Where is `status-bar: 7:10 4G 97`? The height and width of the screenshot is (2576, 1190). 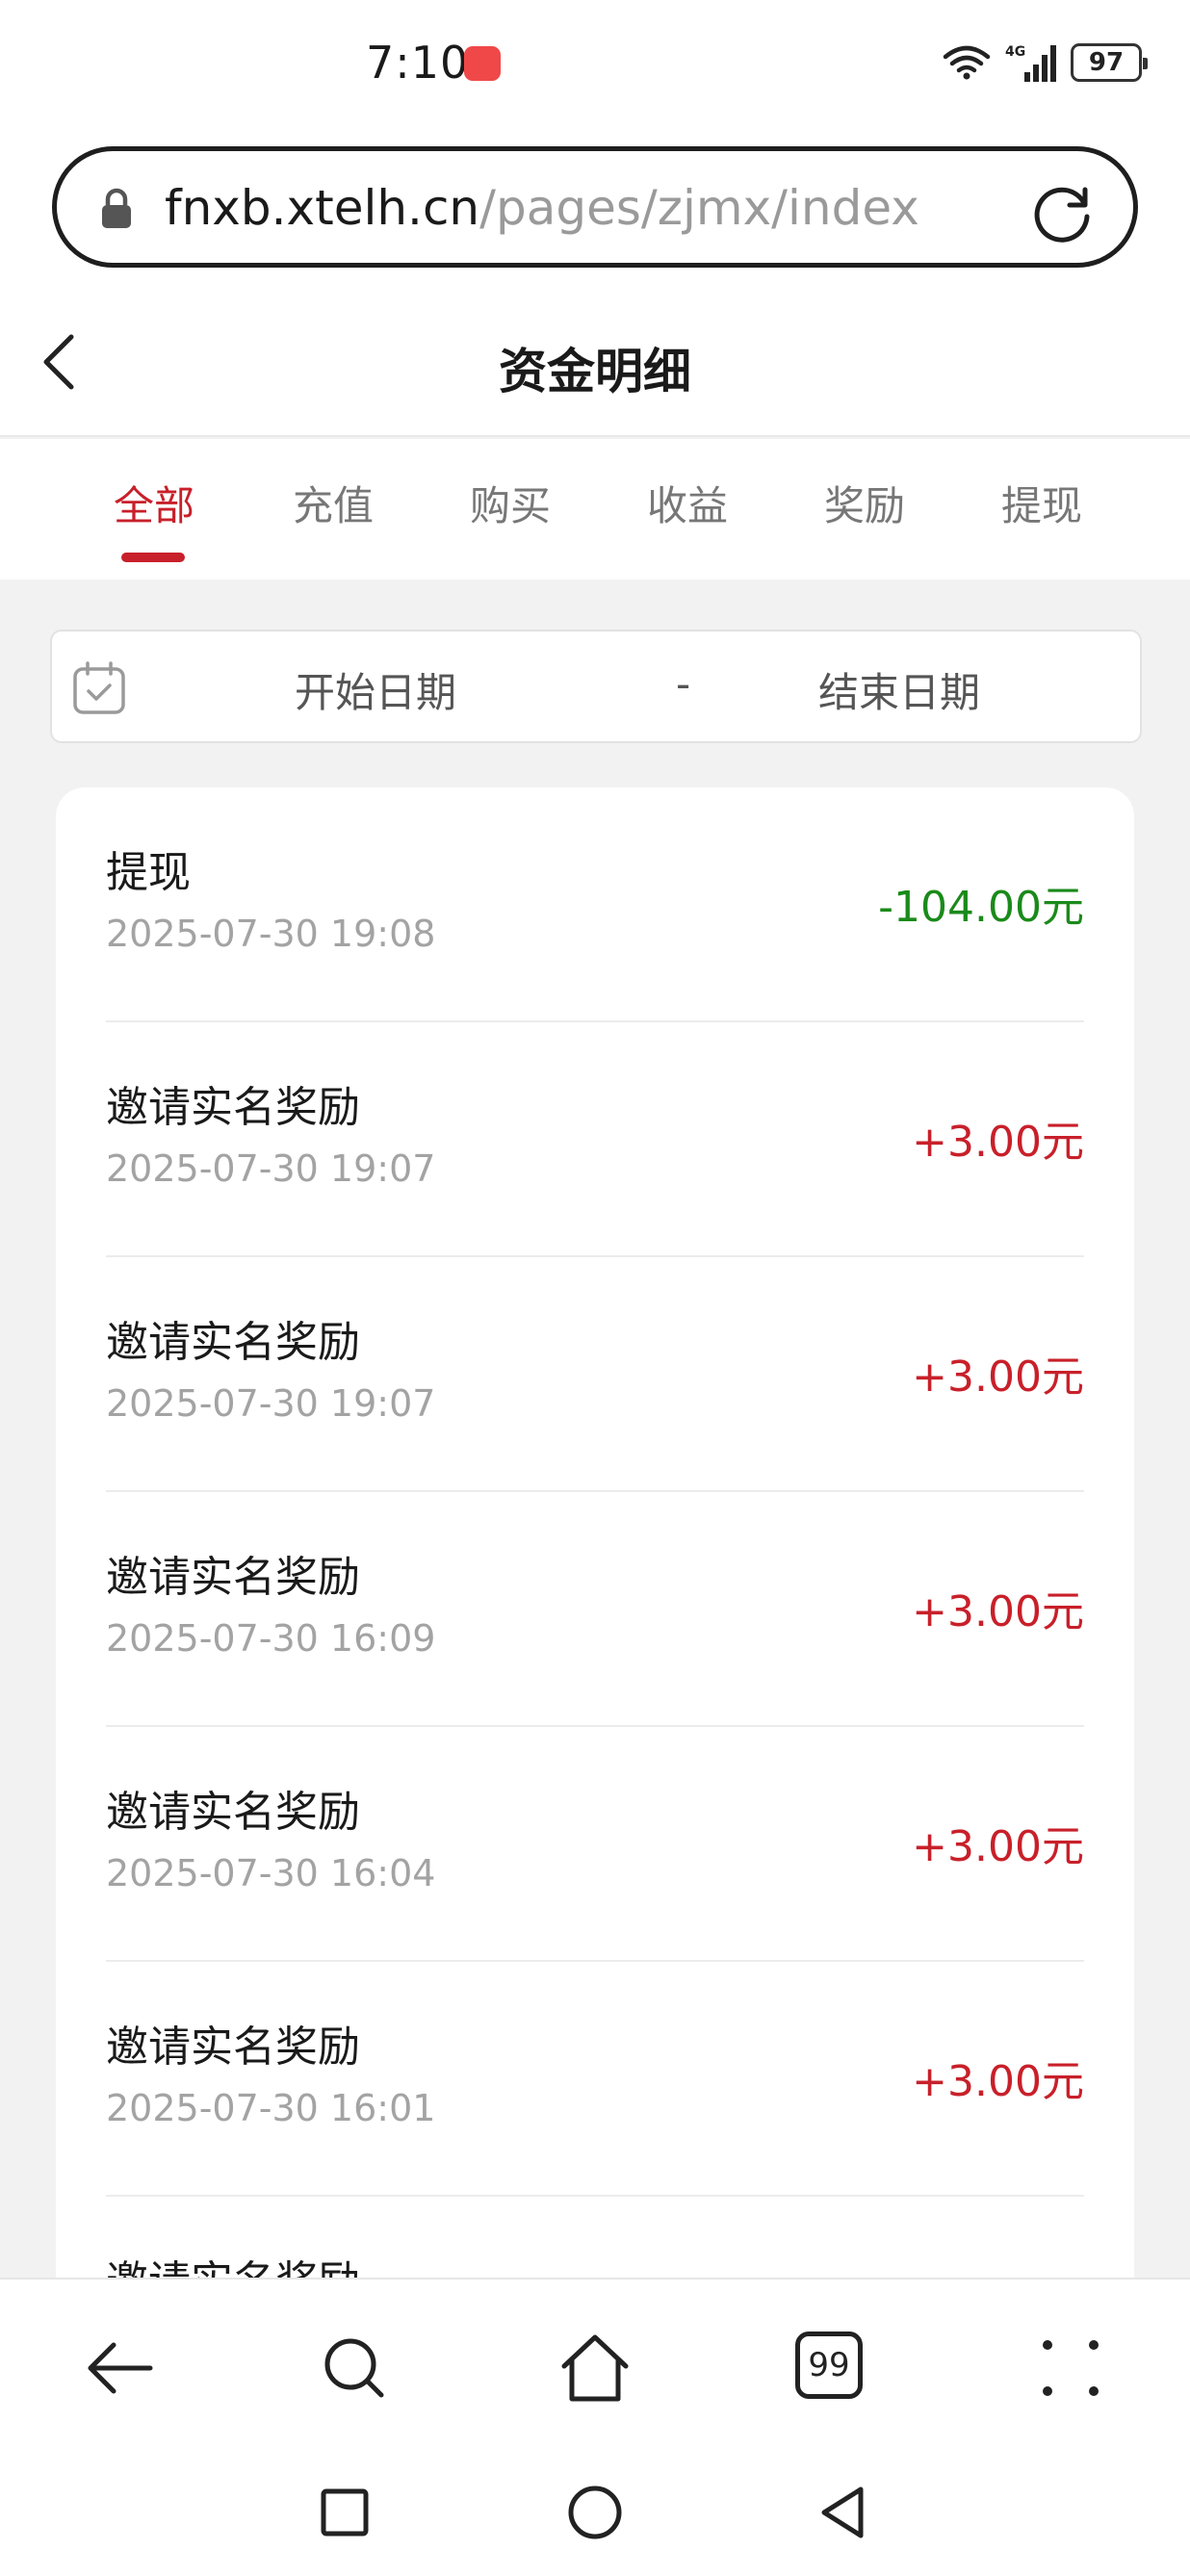 status-bar: 7:10 4G 97 is located at coordinates (595, 67).